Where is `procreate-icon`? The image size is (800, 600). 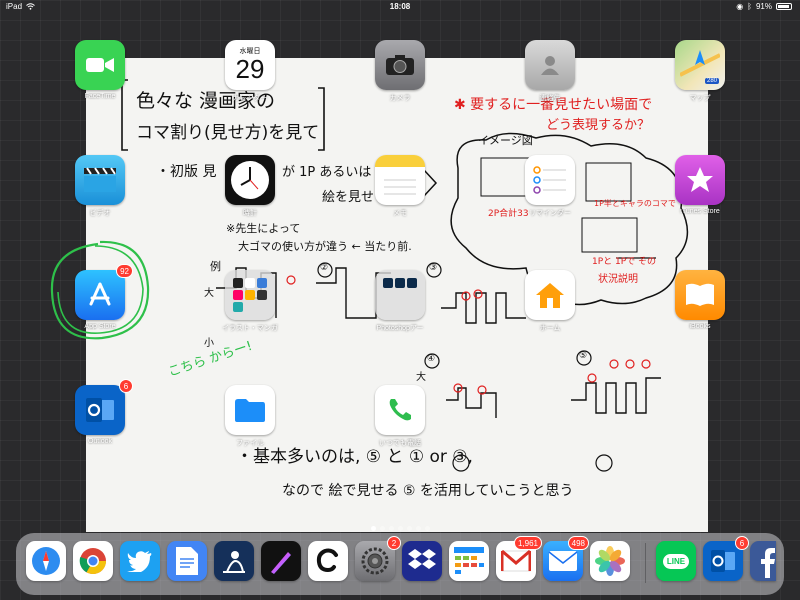 procreate-icon is located at coordinates (281, 563).